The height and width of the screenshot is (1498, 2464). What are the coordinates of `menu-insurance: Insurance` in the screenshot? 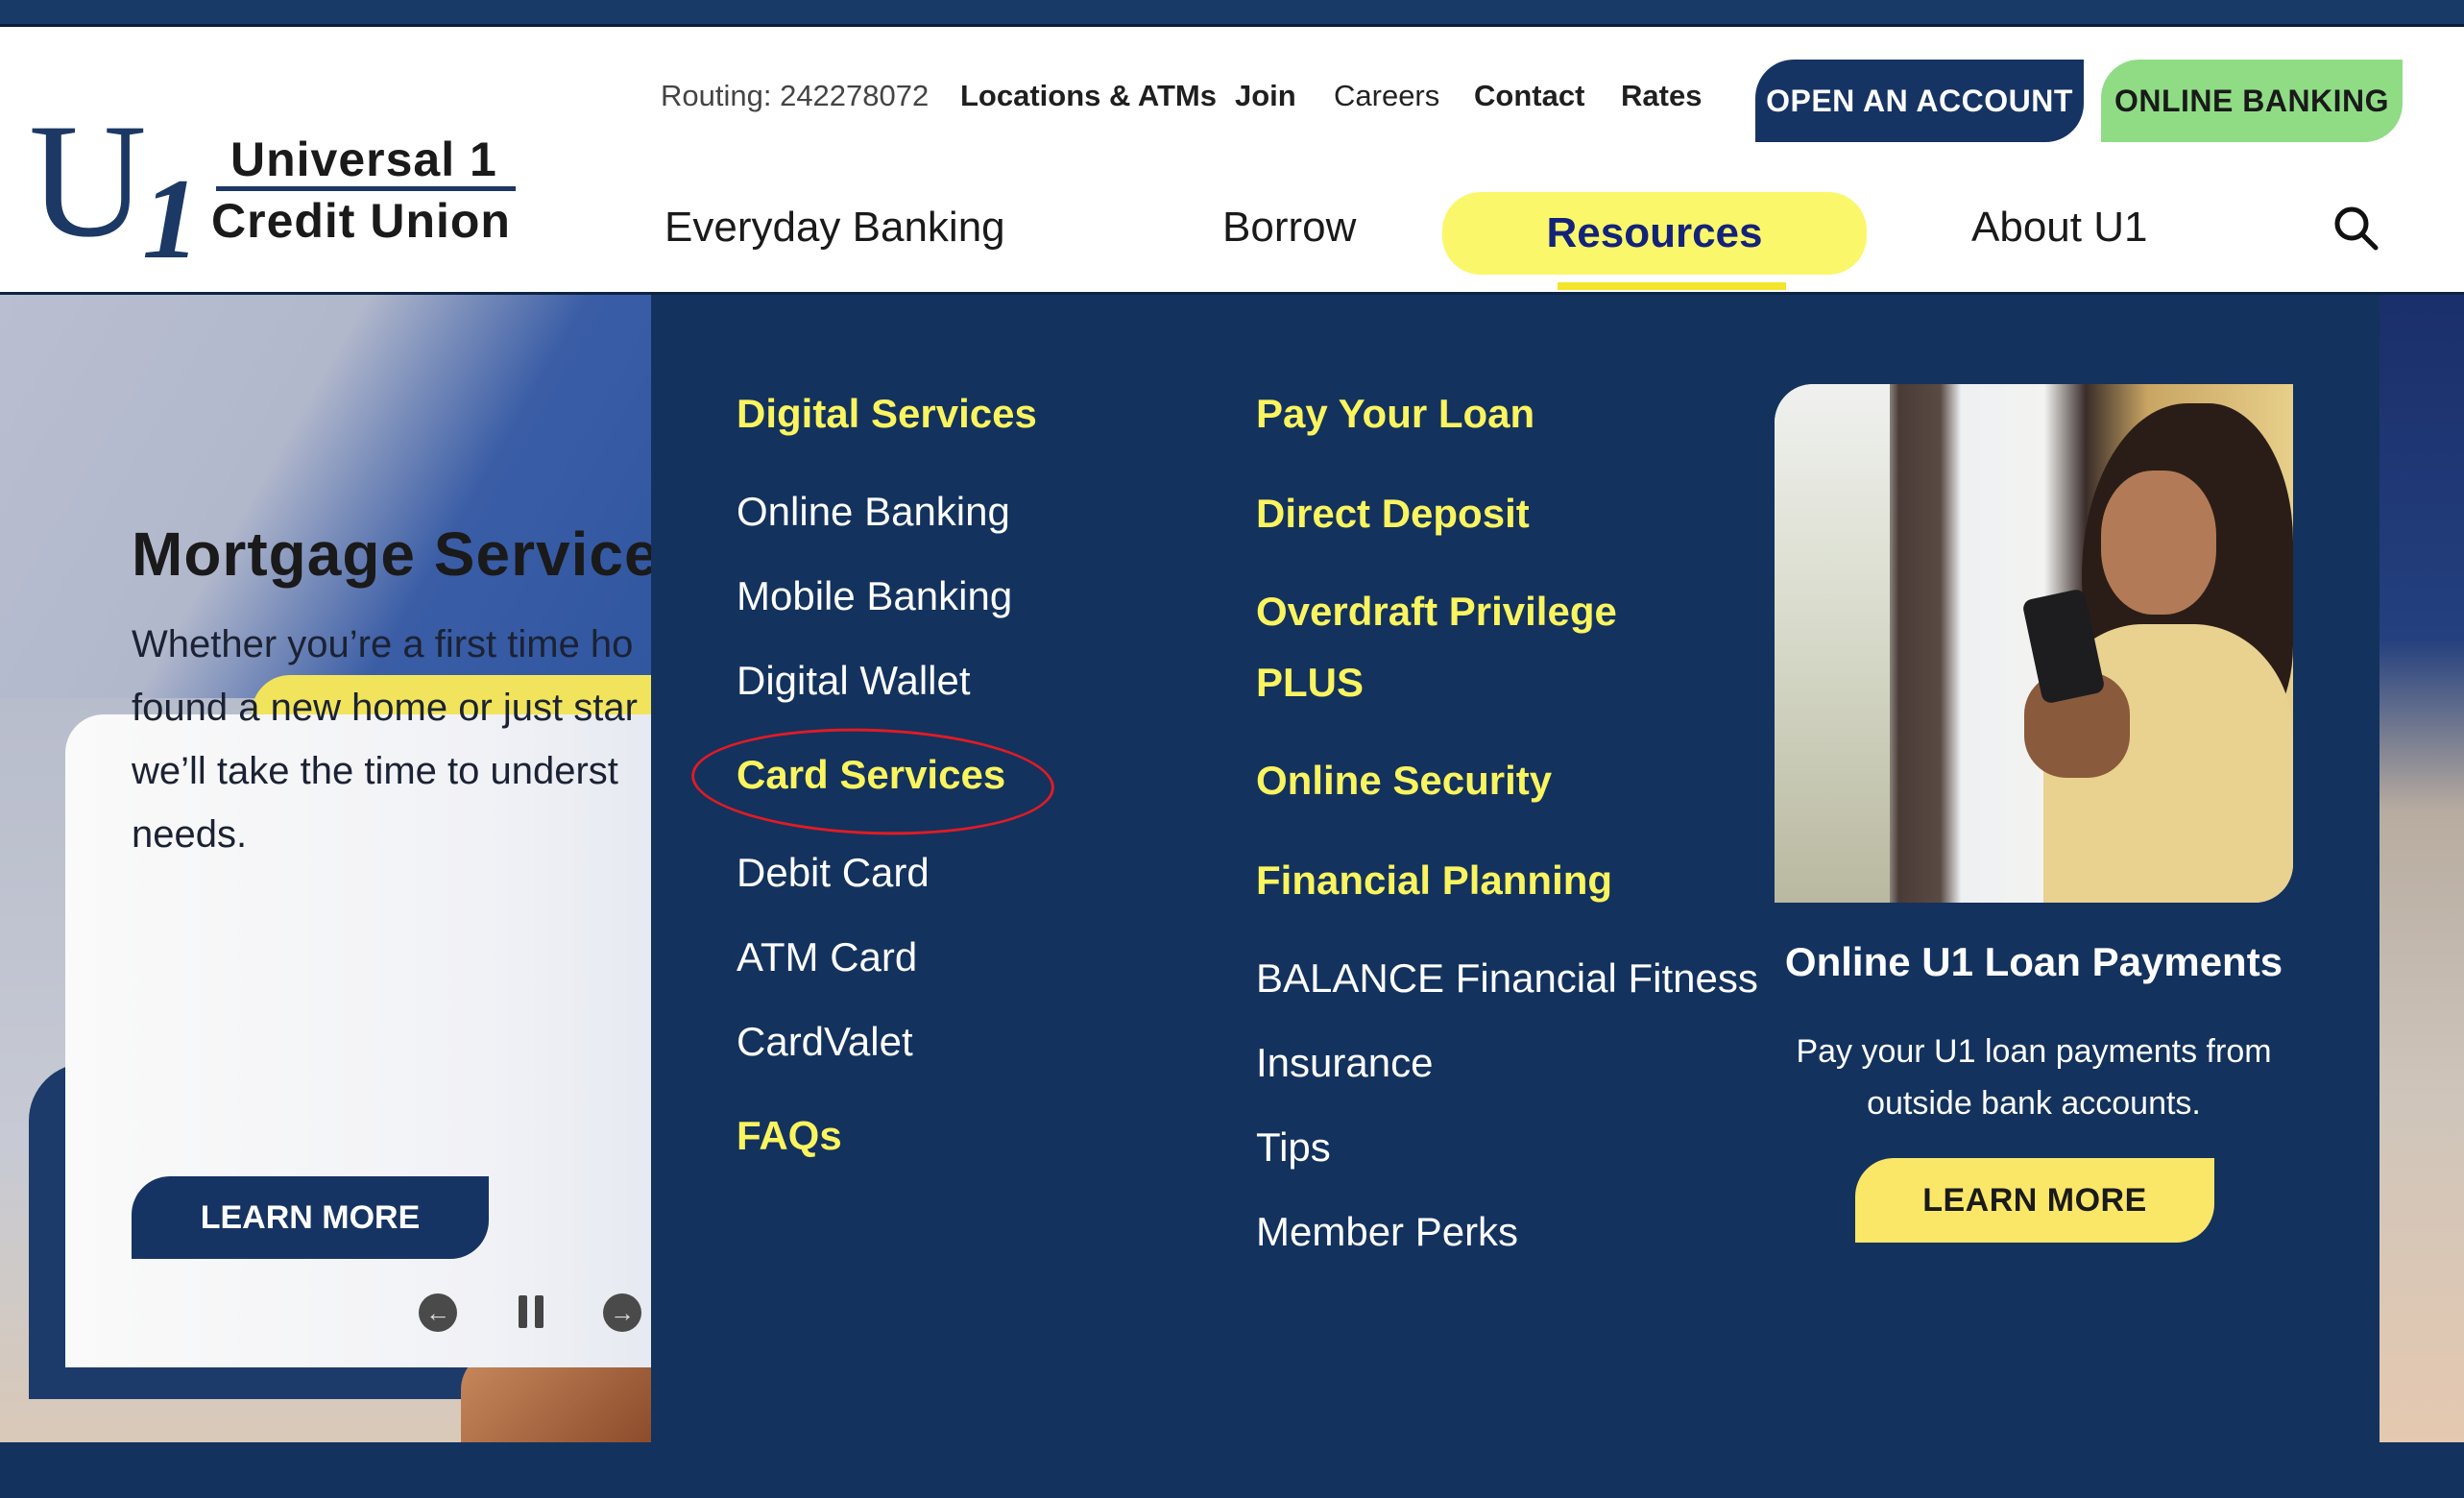 It's located at (1345, 1063).